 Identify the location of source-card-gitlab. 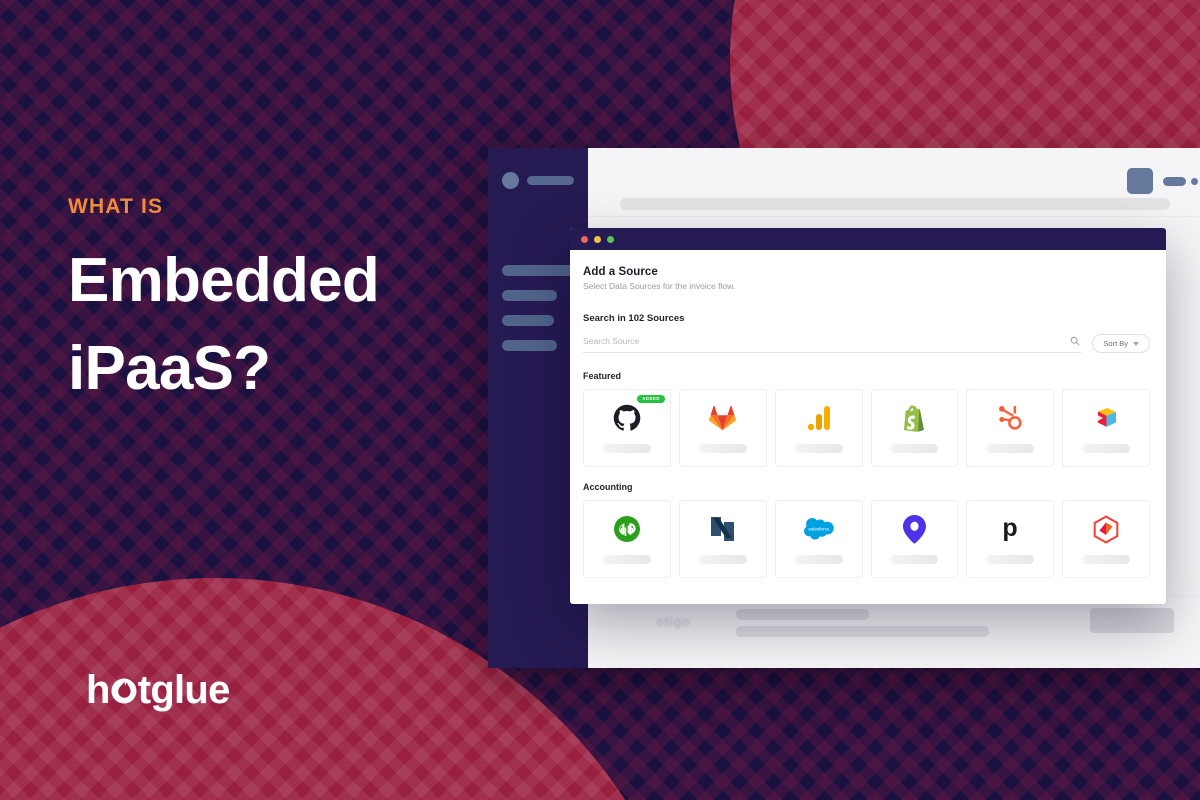
(722, 428).